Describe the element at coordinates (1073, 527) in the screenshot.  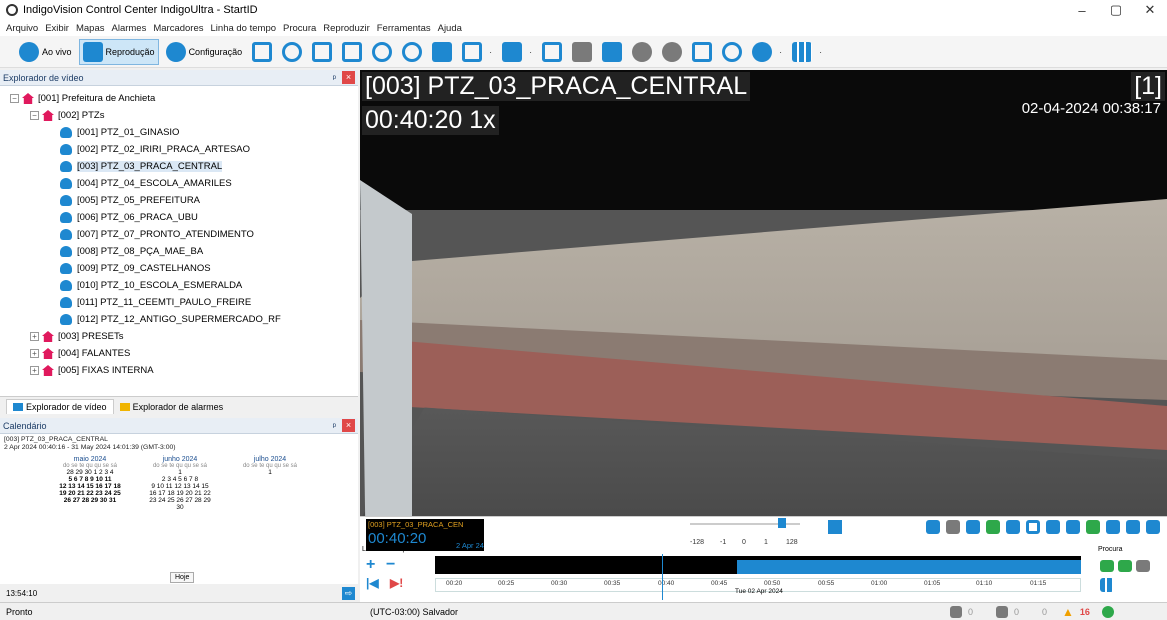
I see `rewind-icon` at that location.